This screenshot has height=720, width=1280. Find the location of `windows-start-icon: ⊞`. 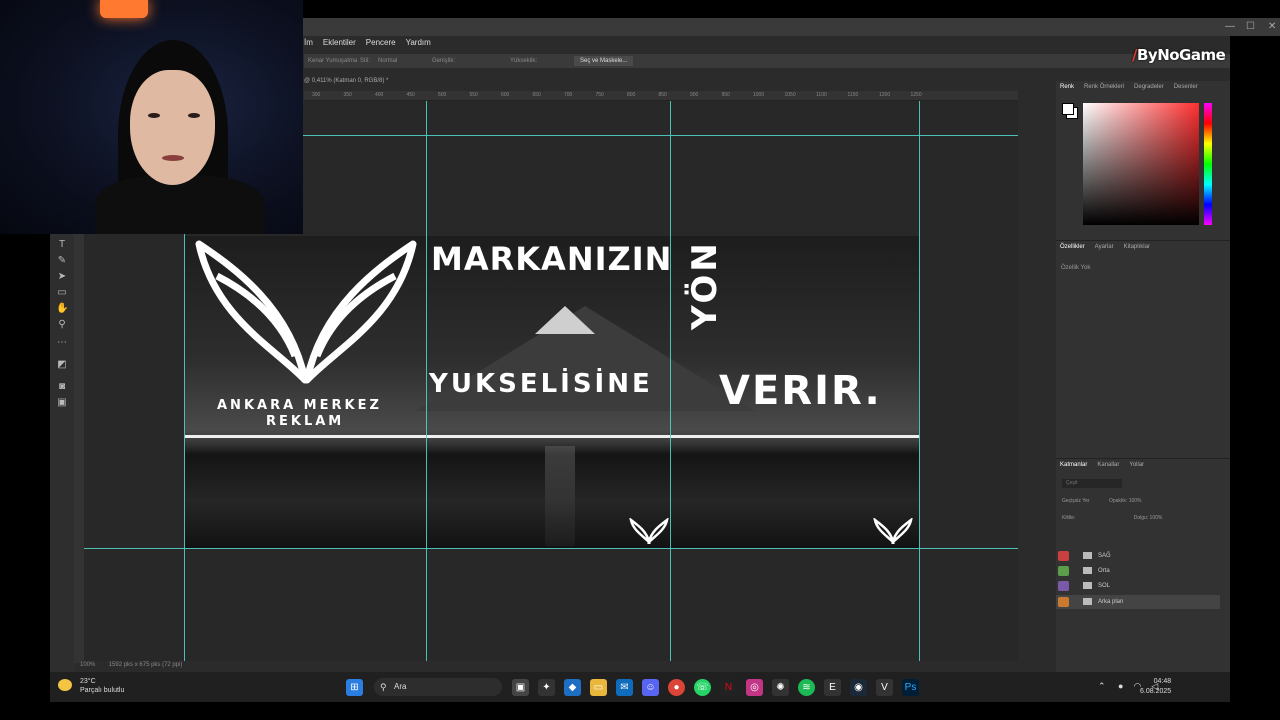

windows-start-icon: ⊞ is located at coordinates (354, 687).